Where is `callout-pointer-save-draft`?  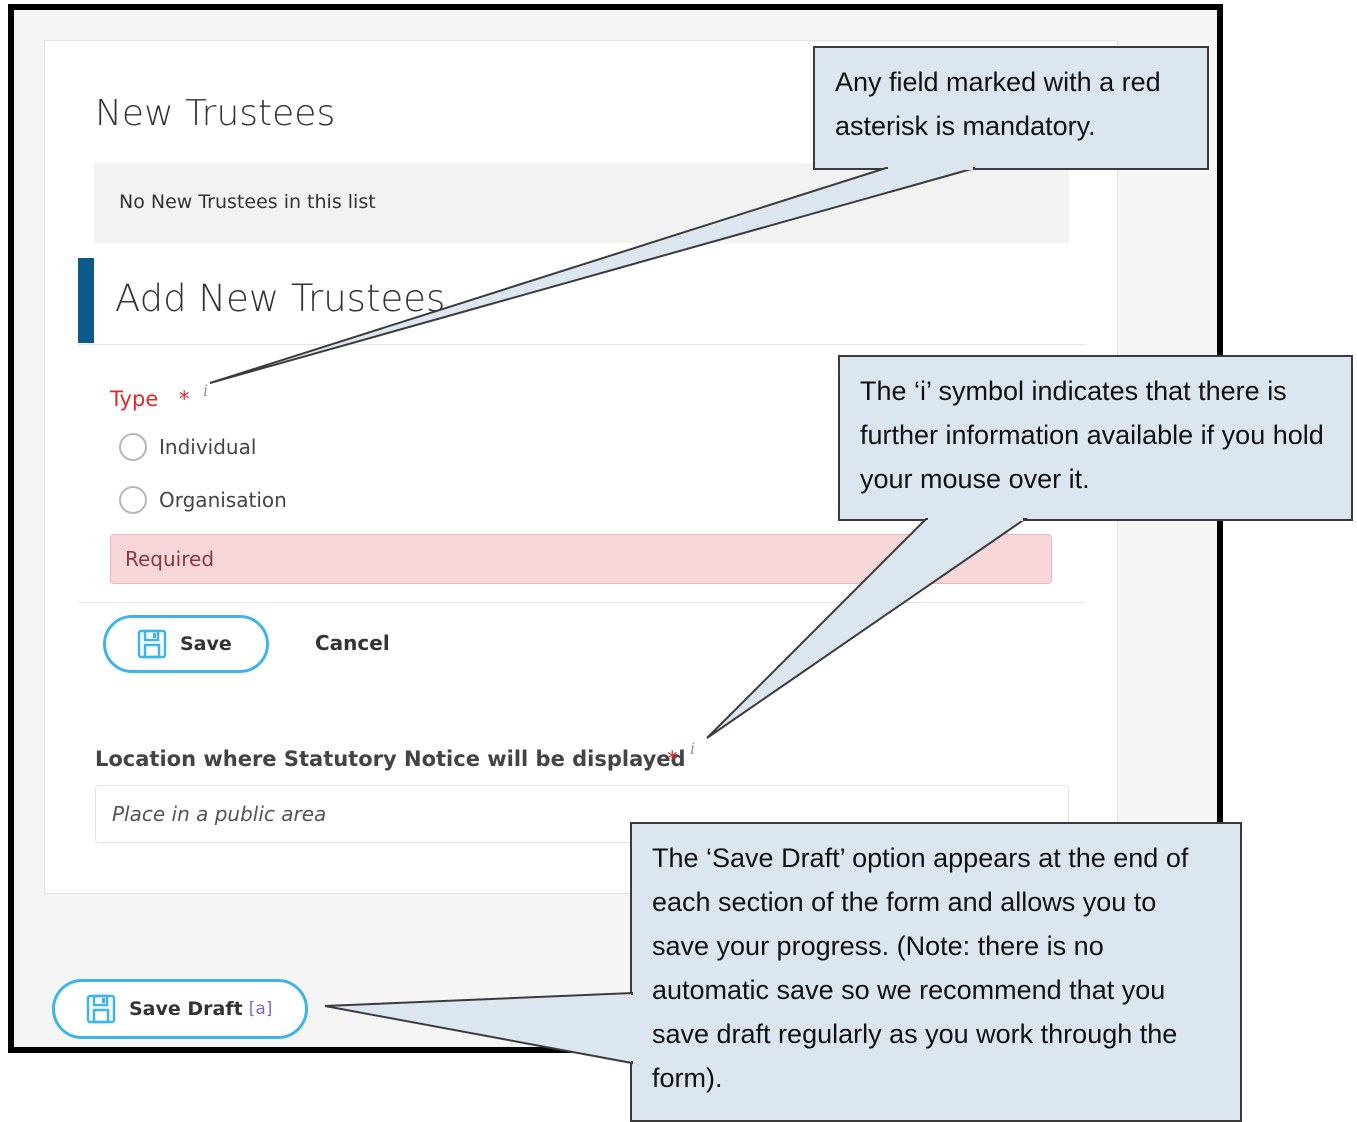
callout-pointer-save-draft is located at coordinates (478, 1028).